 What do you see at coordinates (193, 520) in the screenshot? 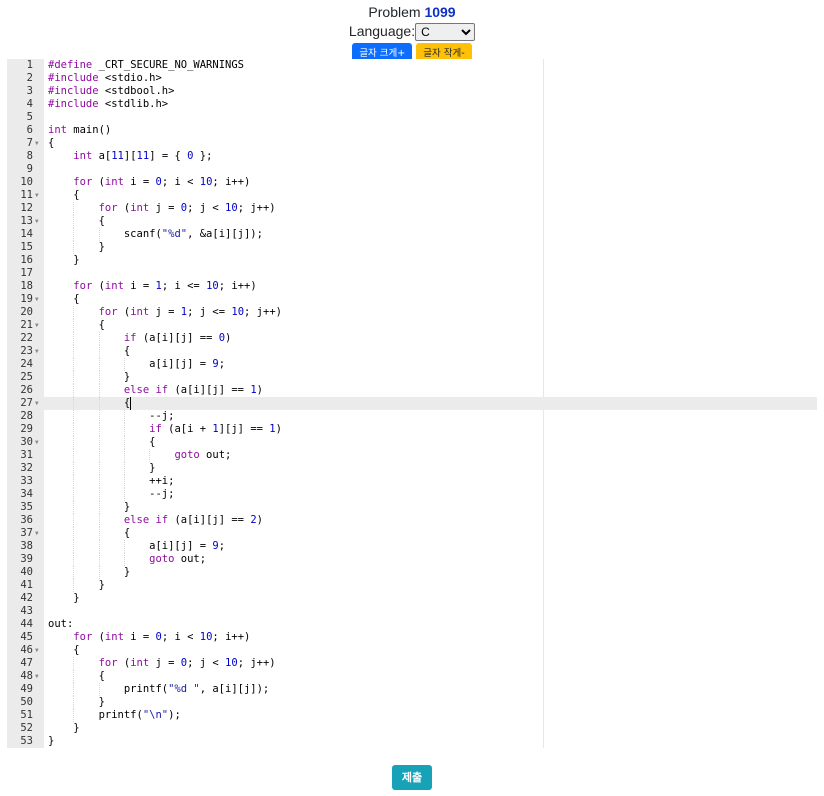
I see `code-text: else if (a[i][j] == 2)` at bounding box center [193, 520].